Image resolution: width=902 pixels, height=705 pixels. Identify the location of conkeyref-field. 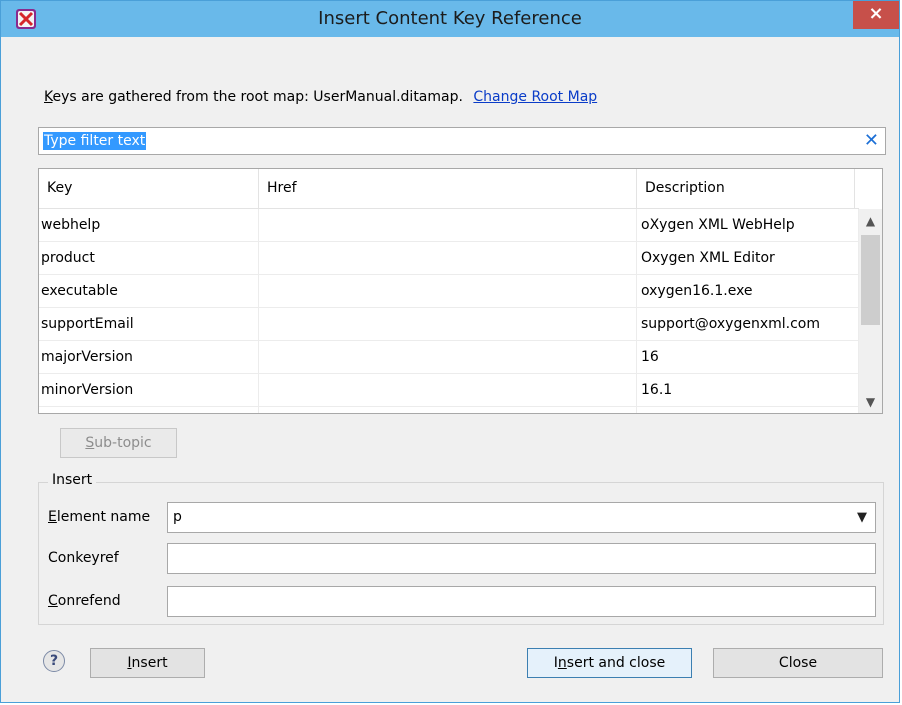
(521, 558).